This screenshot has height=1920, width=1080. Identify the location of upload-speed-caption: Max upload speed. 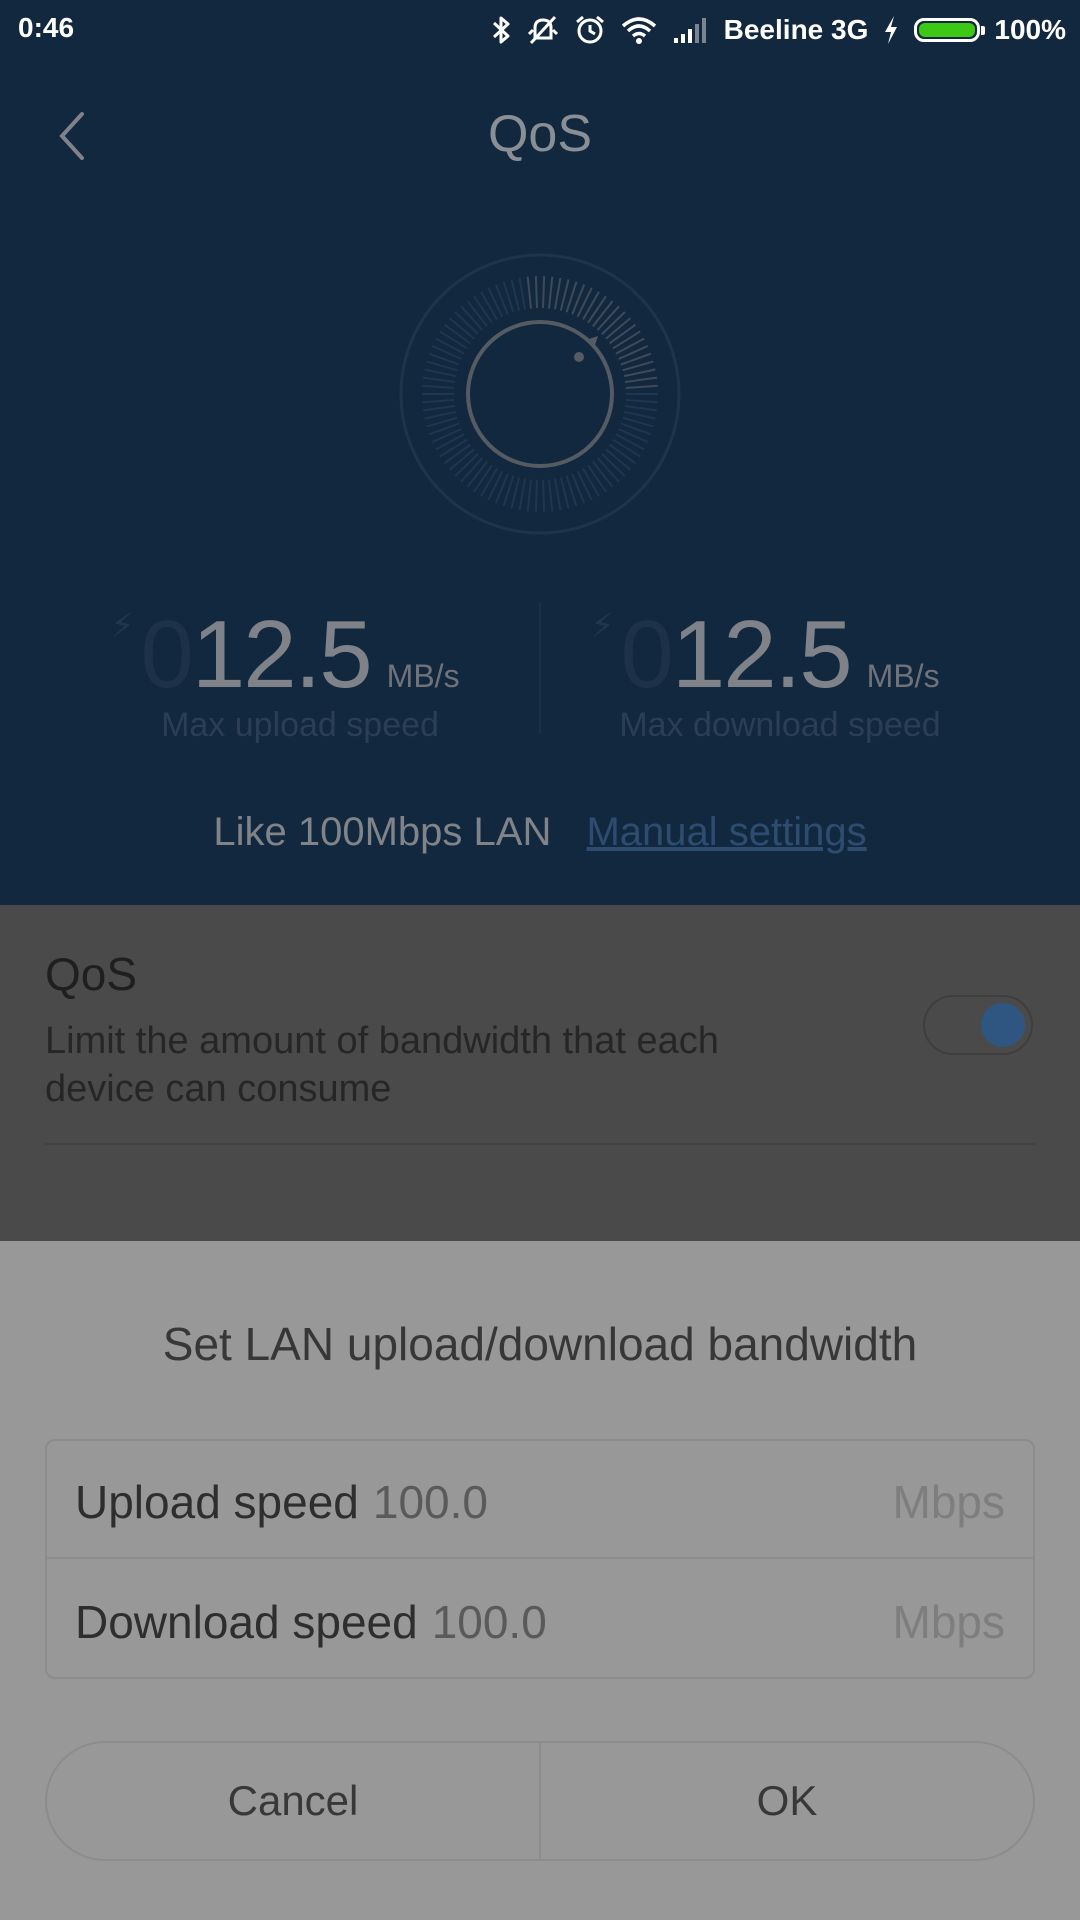
(300, 725).